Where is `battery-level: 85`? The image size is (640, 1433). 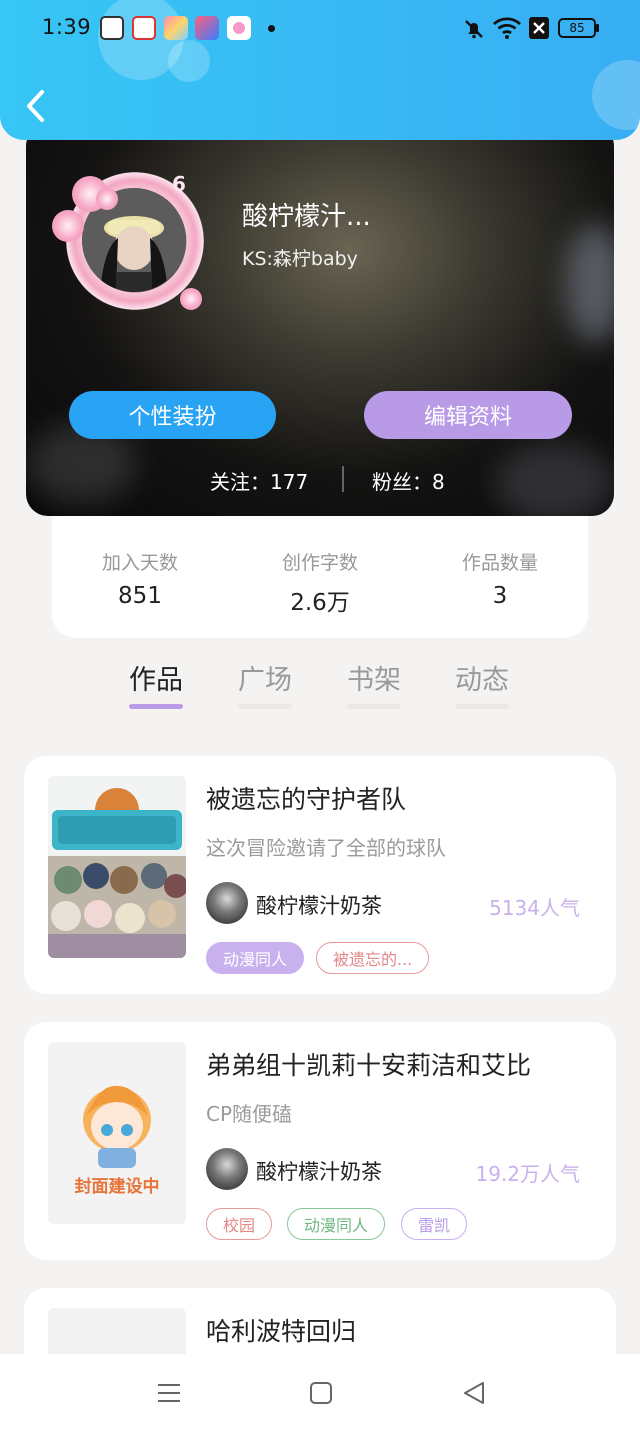
battery-level: 85 is located at coordinates (577, 28).